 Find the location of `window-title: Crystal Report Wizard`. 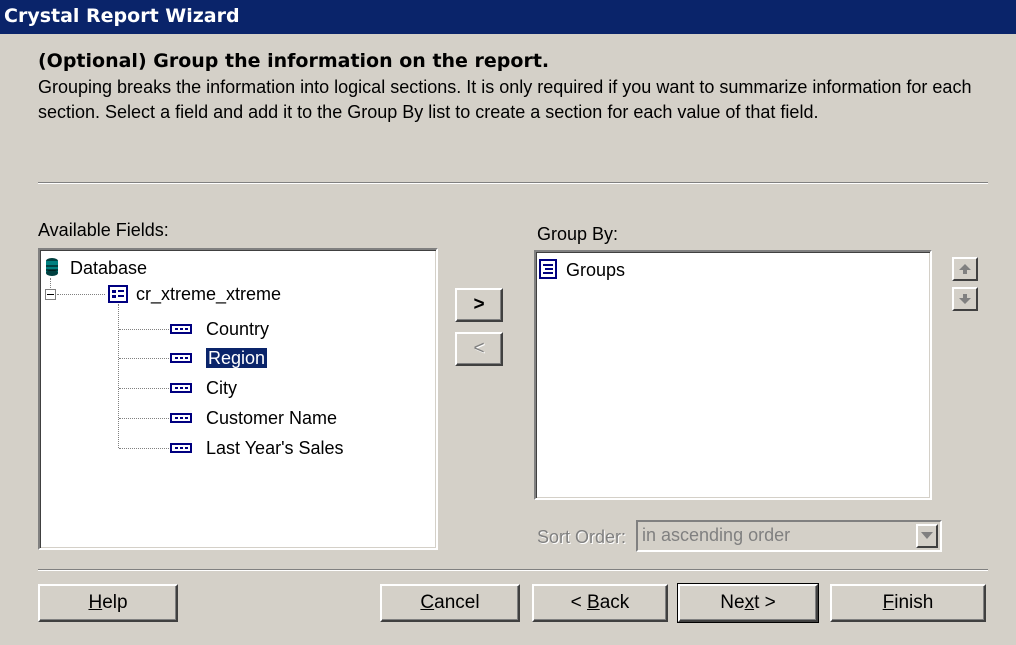

window-title: Crystal Report Wizard is located at coordinates (508, 17).